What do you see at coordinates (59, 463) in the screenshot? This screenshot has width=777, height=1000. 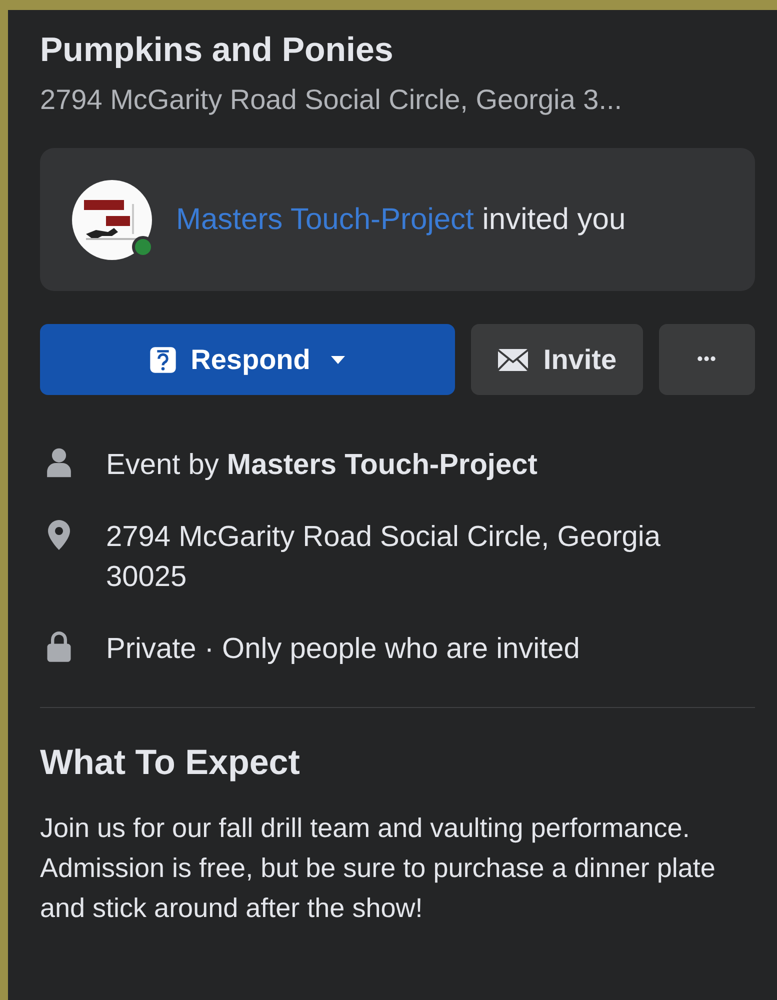 I see `person-icon` at bounding box center [59, 463].